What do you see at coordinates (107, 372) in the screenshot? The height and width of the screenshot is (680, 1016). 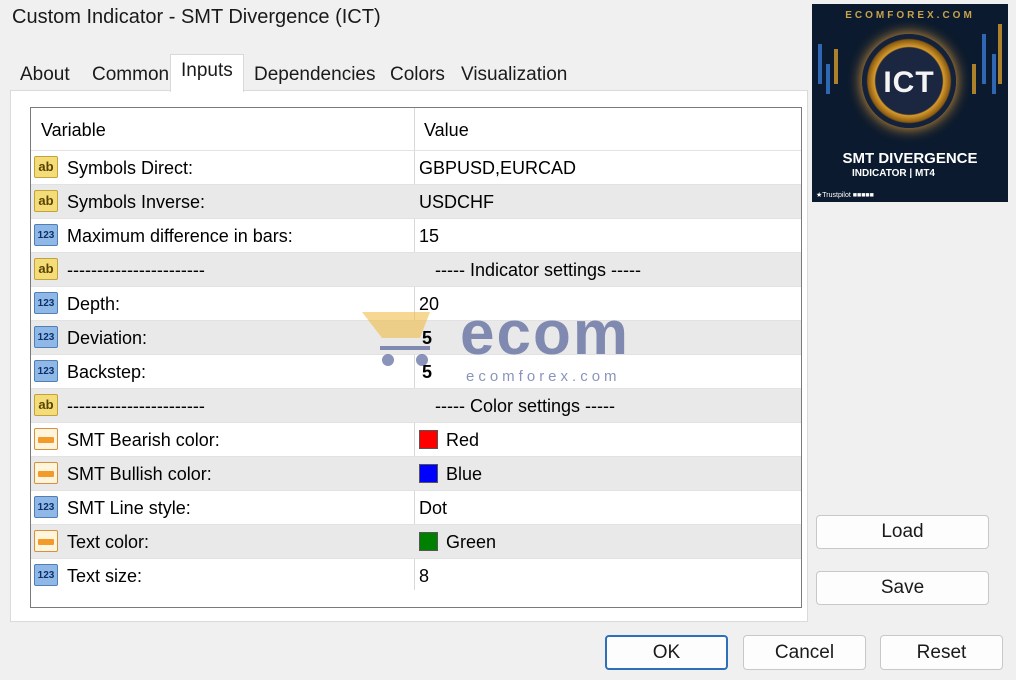 I see `variable-name: Backstep:` at bounding box center [107, 372].